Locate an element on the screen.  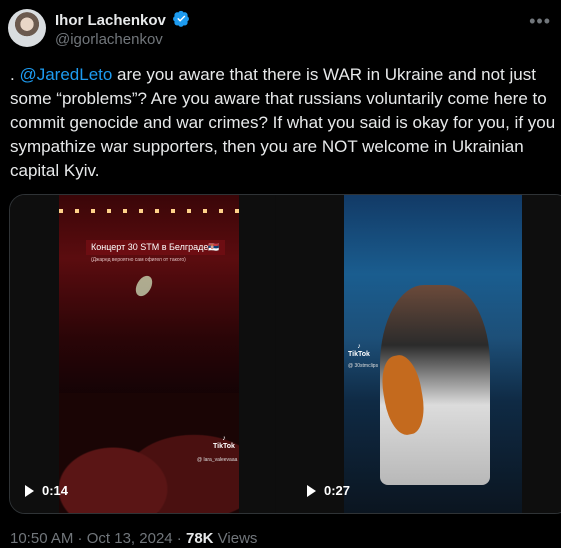
tweet-header: Ihor Lachenkov @igorlachenkov ••• is located at coordinates (280, 28).